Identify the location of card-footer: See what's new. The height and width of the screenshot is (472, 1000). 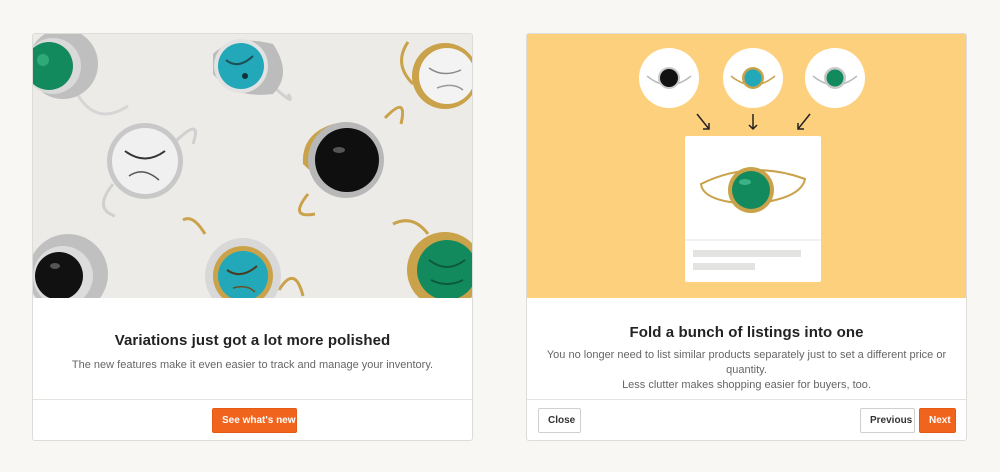
(252, 419).